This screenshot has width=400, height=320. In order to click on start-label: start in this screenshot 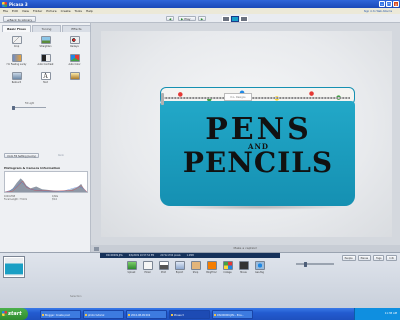, I will do `click(15, 314)`.